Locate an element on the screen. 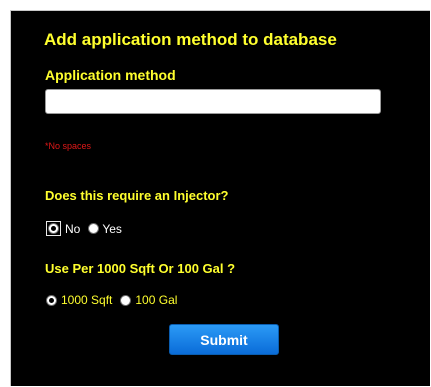  injector-question: Does this require an Injector? is located at coordinates (137, 195).